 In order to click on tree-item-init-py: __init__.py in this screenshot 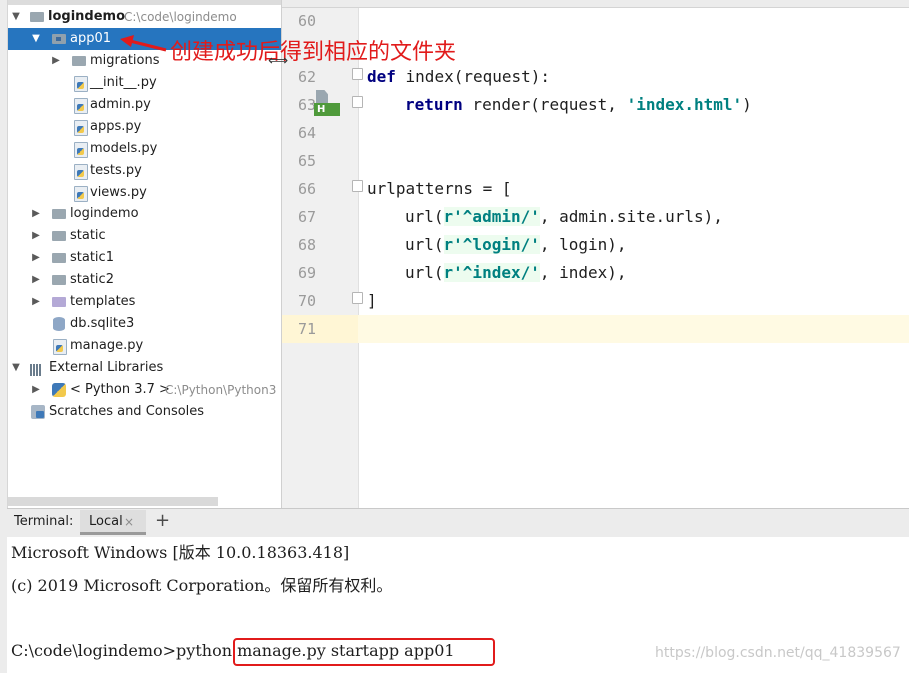, I will do `click(144, 83)`.